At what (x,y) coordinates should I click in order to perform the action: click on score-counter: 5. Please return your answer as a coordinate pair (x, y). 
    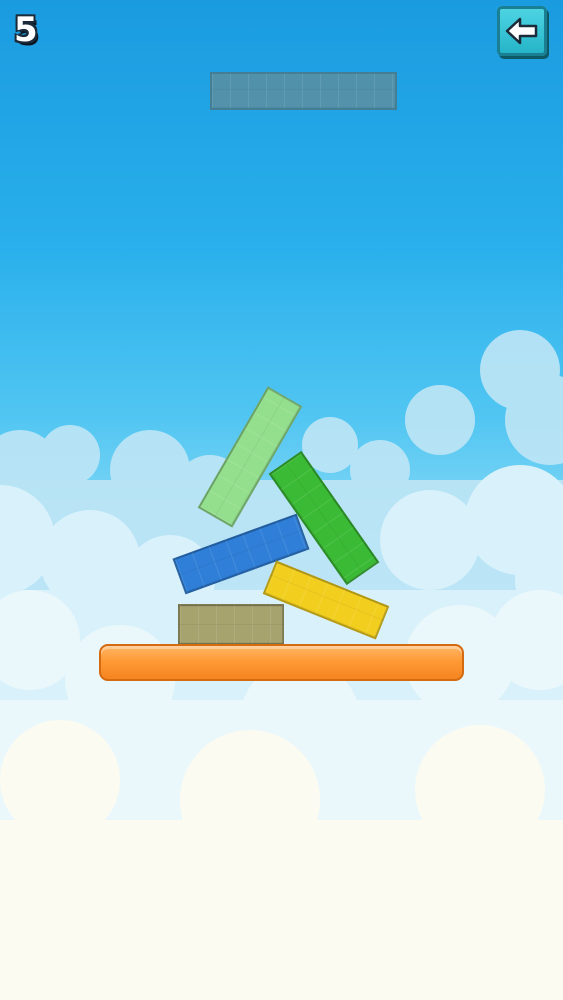
    Looking at the image, I should click on (26, 30).